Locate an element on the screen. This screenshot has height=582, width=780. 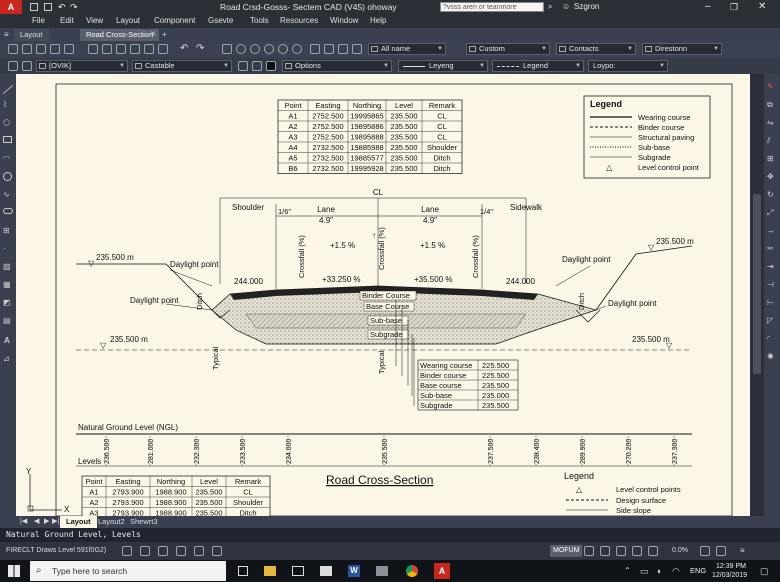
media-icon is located at coordinates (326, 571).